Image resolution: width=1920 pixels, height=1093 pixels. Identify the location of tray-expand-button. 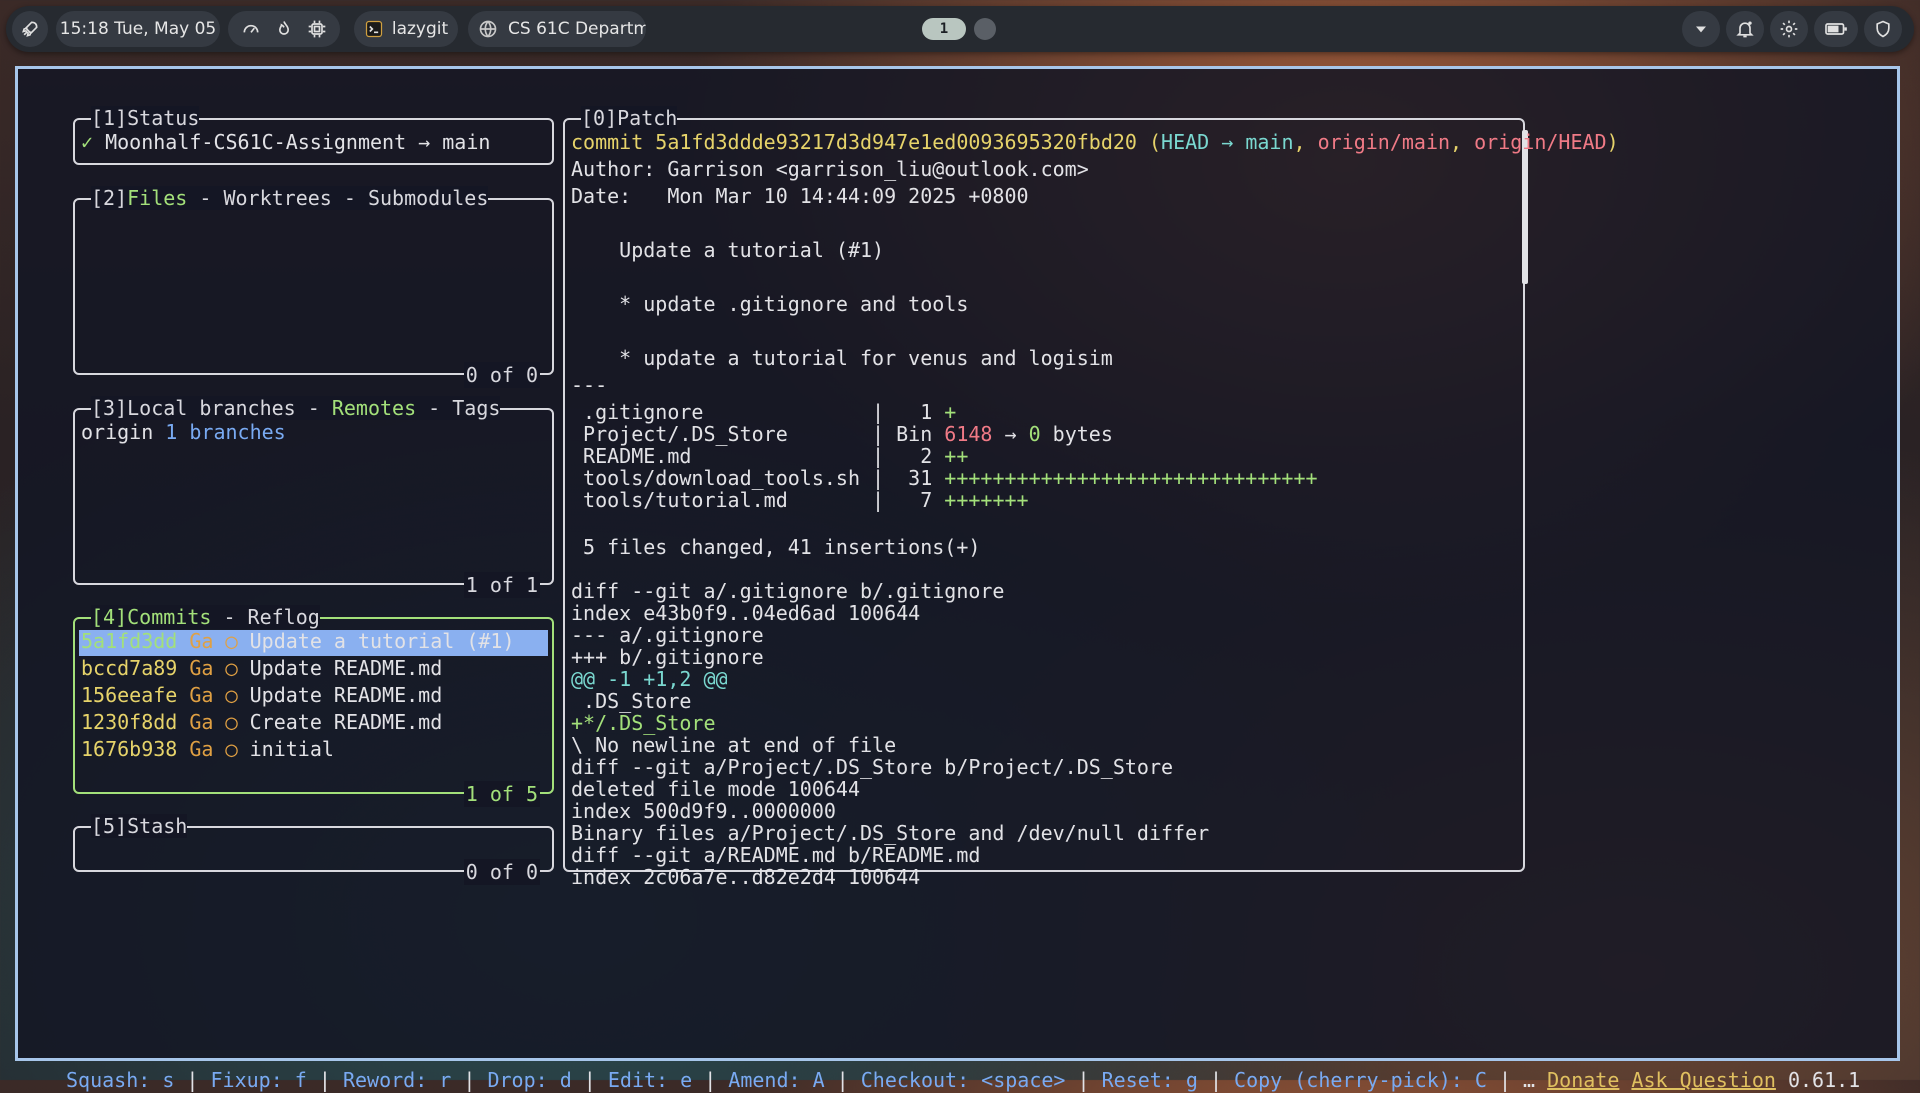
(1701, 29).